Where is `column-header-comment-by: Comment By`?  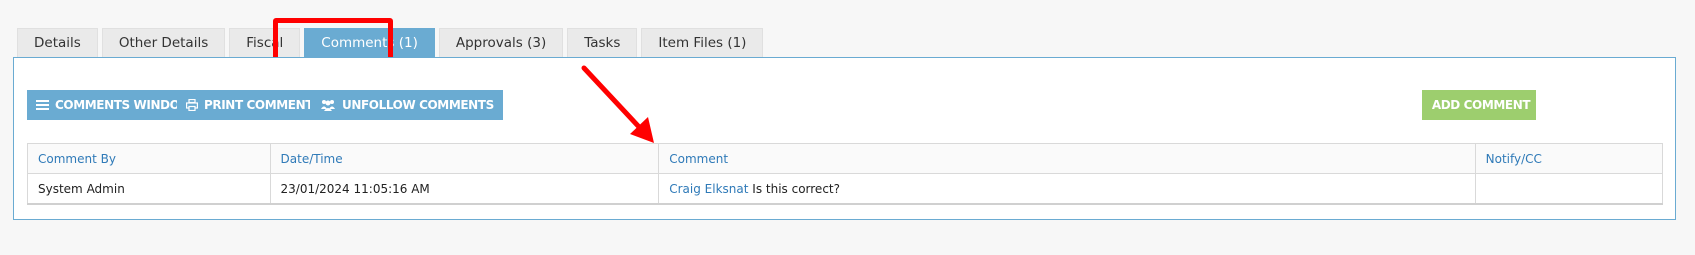 column-header-comment-by: Comment By is located at coordinates (149, 158).